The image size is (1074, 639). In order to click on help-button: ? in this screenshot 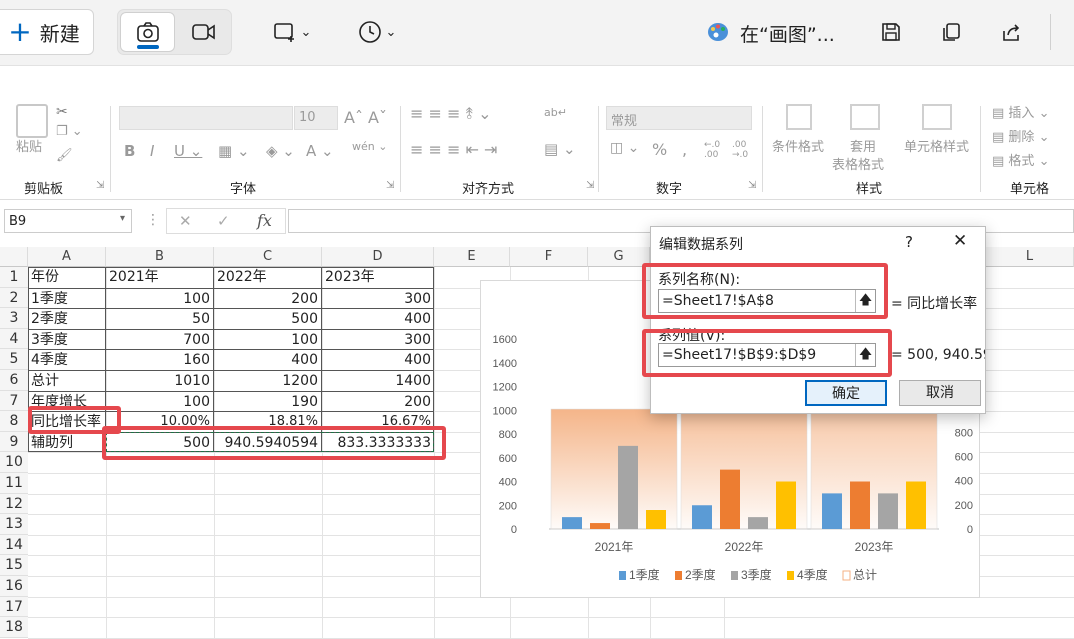, I will do `click(909, 242)`.